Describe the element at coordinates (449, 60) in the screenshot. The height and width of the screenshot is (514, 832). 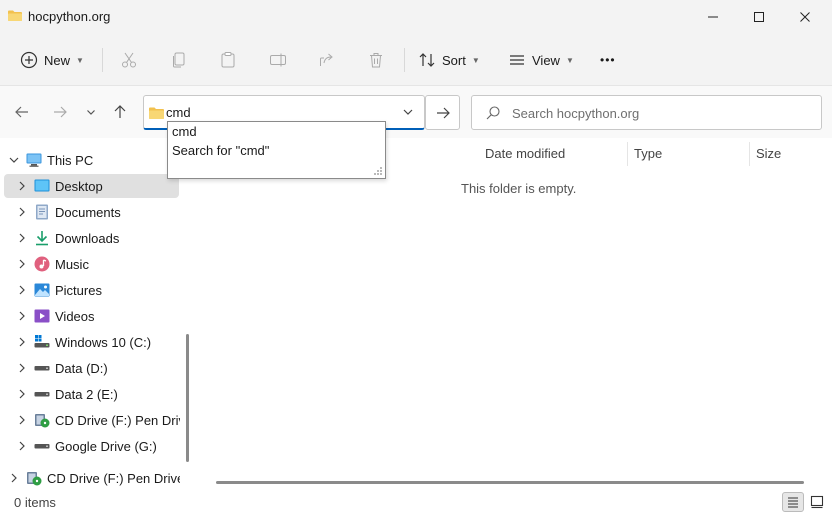
I see `sort-button: Sort ▼` at that location.